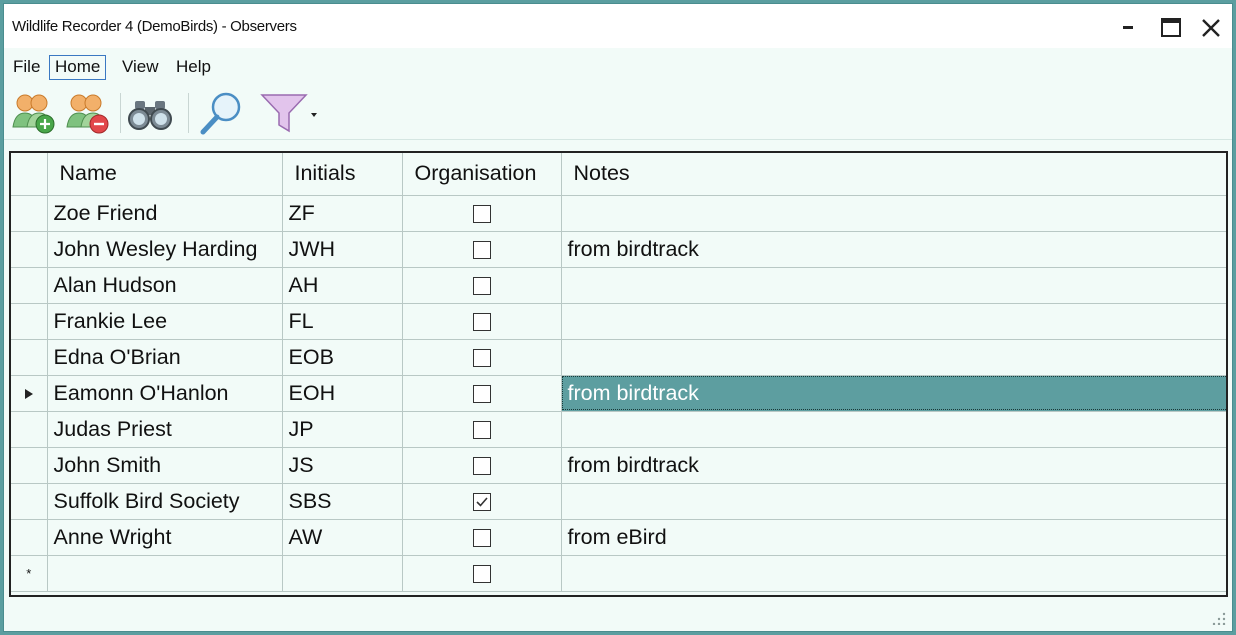 The width and height of the screenshot is (1236, 635). What do you see at coordinates (893, 537) in the screenshot?
I see `cell-notes: from eBird` at bounding box center [893, 537].